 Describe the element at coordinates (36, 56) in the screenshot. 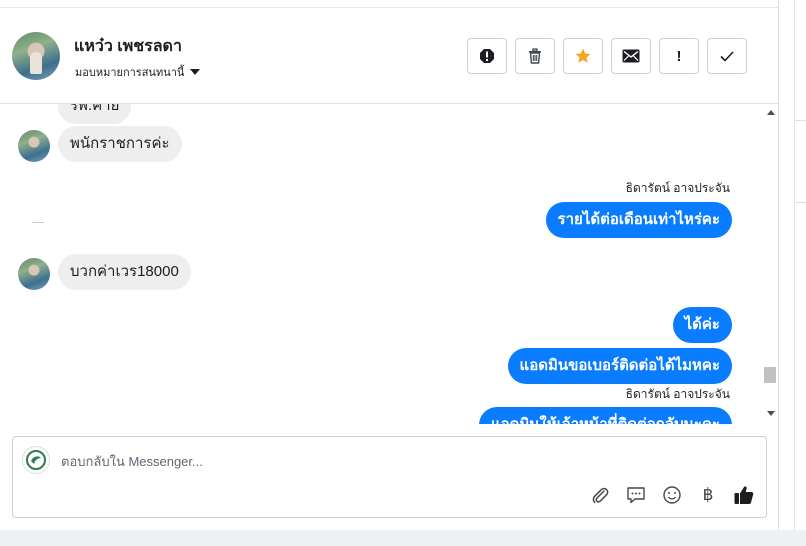

I see `contact-avatar` at that location.